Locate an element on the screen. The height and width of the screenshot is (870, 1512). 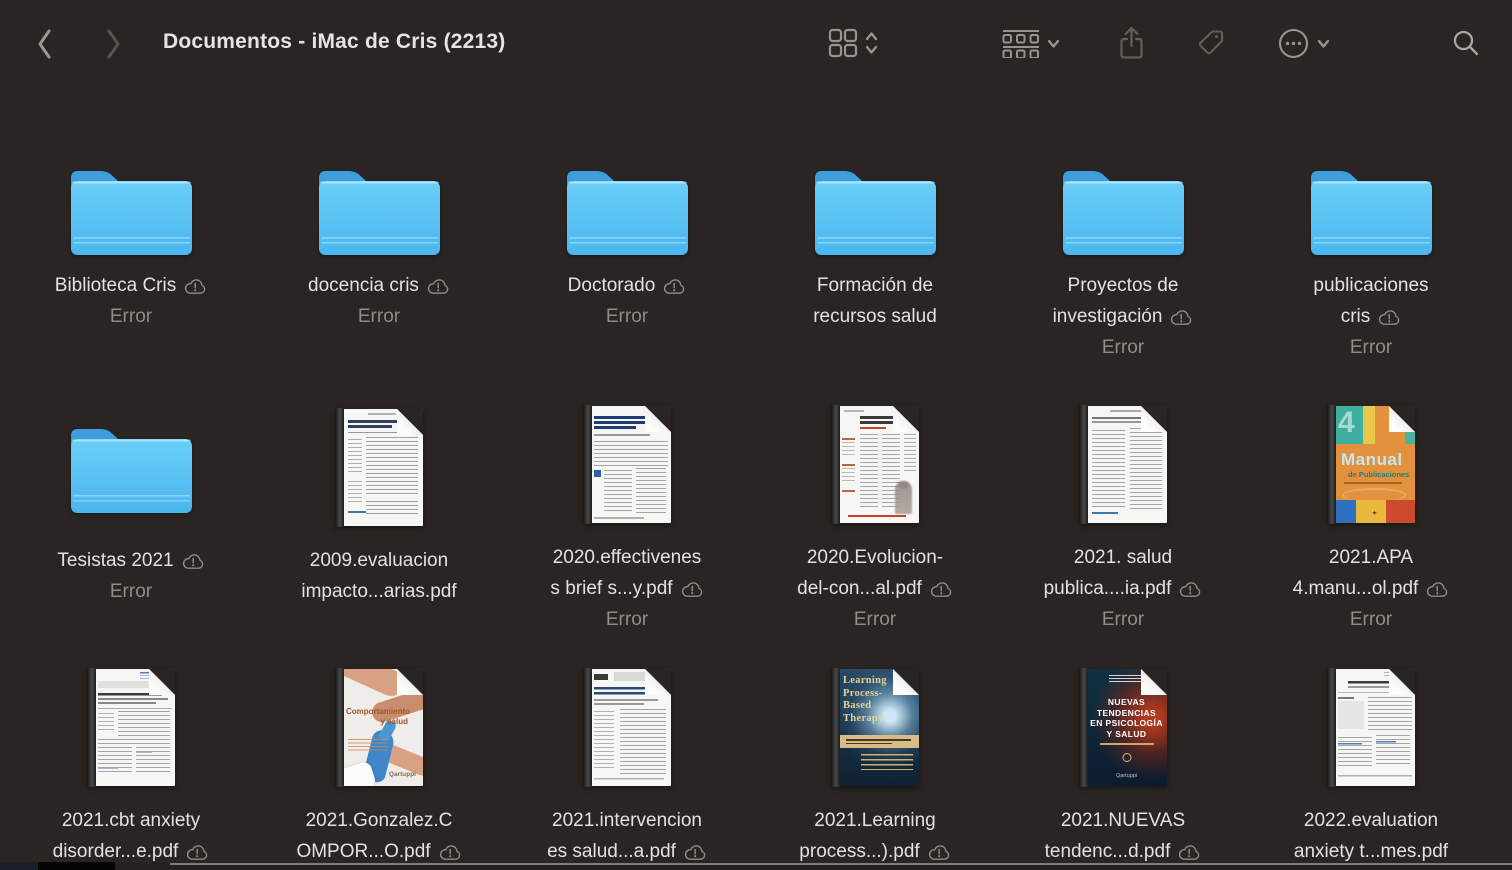
item-name: tendenc...d.pdf is located at coordinates (1107, 851).